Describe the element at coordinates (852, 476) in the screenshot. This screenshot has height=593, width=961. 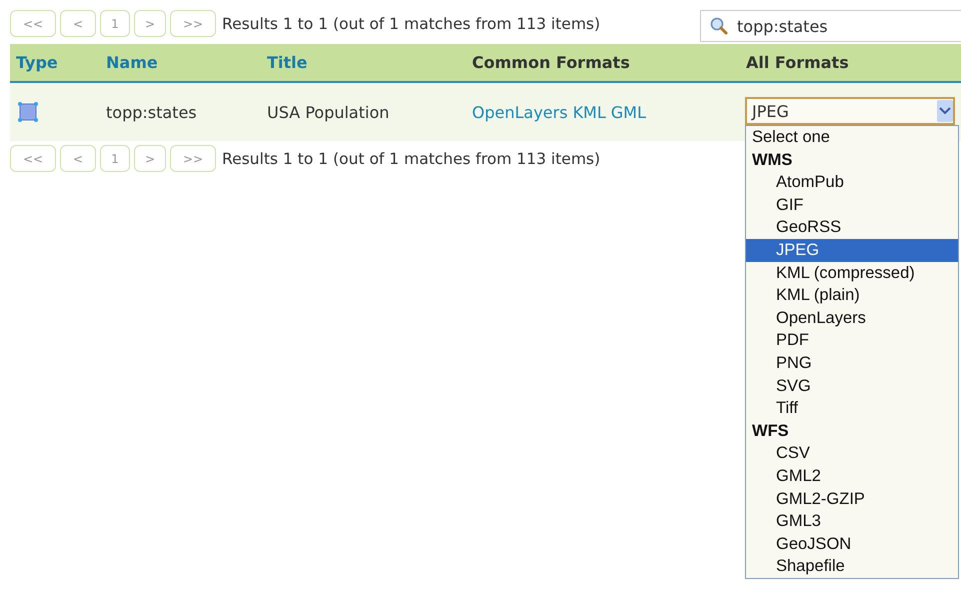
I see `dropdown-option: GML2` at that location.